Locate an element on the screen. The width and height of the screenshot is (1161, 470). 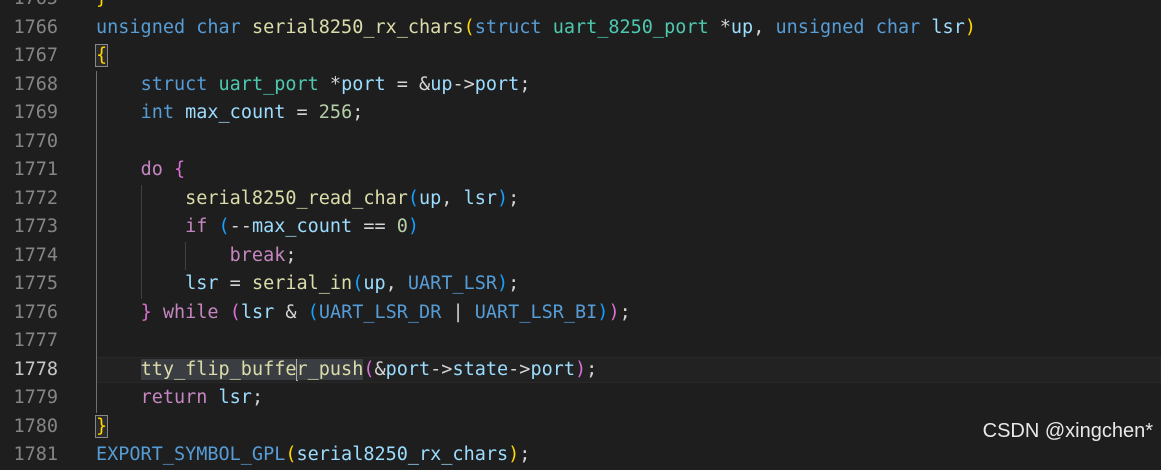
code-token: uart_8250_port is located at coordinates (630, 27).